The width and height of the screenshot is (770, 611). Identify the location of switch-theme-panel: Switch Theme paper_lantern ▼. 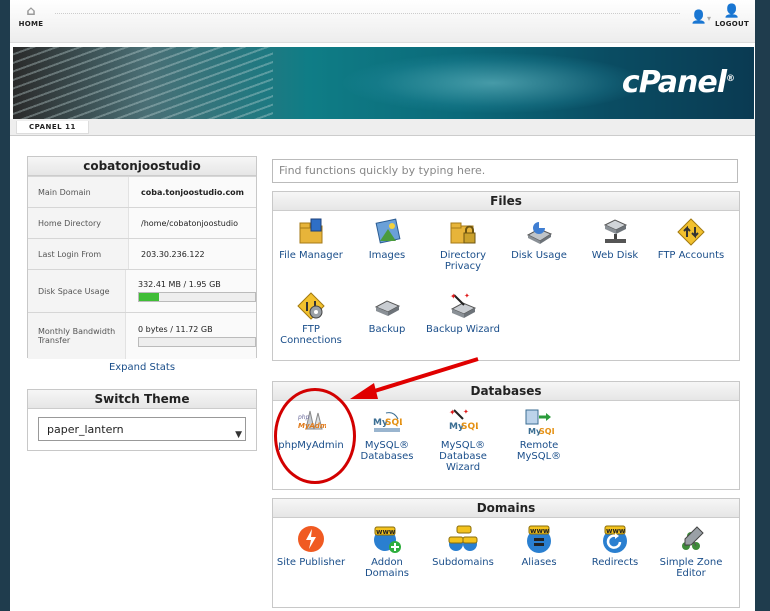
(142, 420).